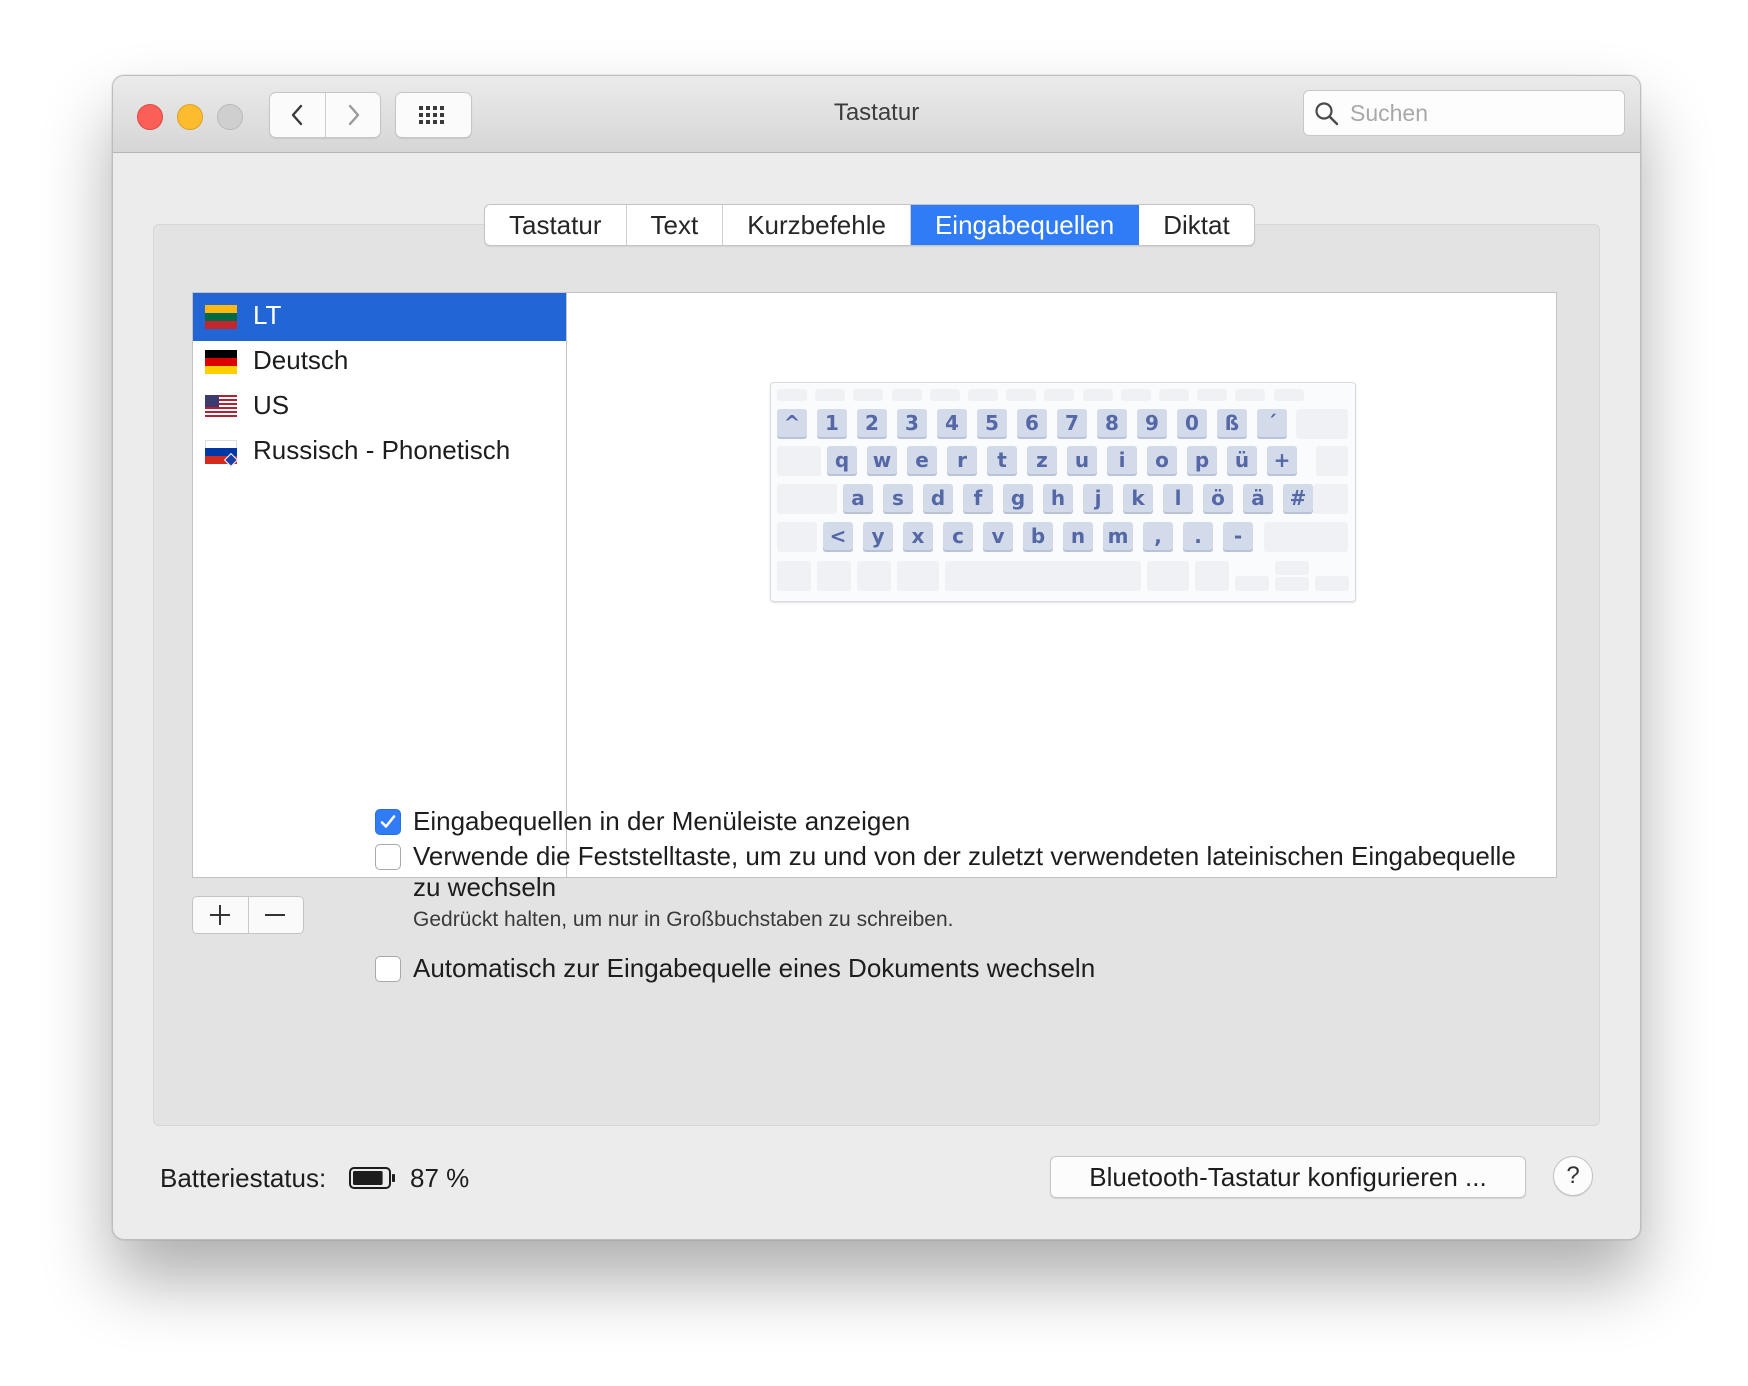 This screenshot has width=1748, height=1386. What do you see at coordinates (1389, 113) in the screenshot?
I see `search-placeholder: Suchen` at bounding box center [1389, 113].